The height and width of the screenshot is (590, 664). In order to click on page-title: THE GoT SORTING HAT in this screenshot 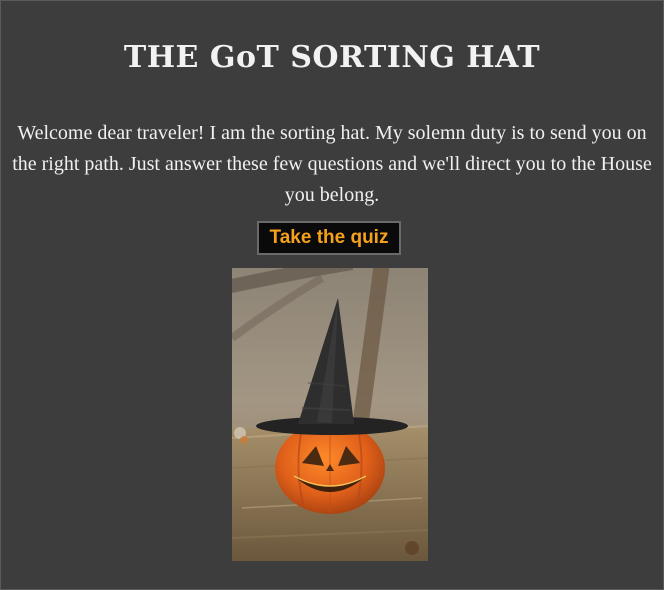, I will do `click(332, 57)`.